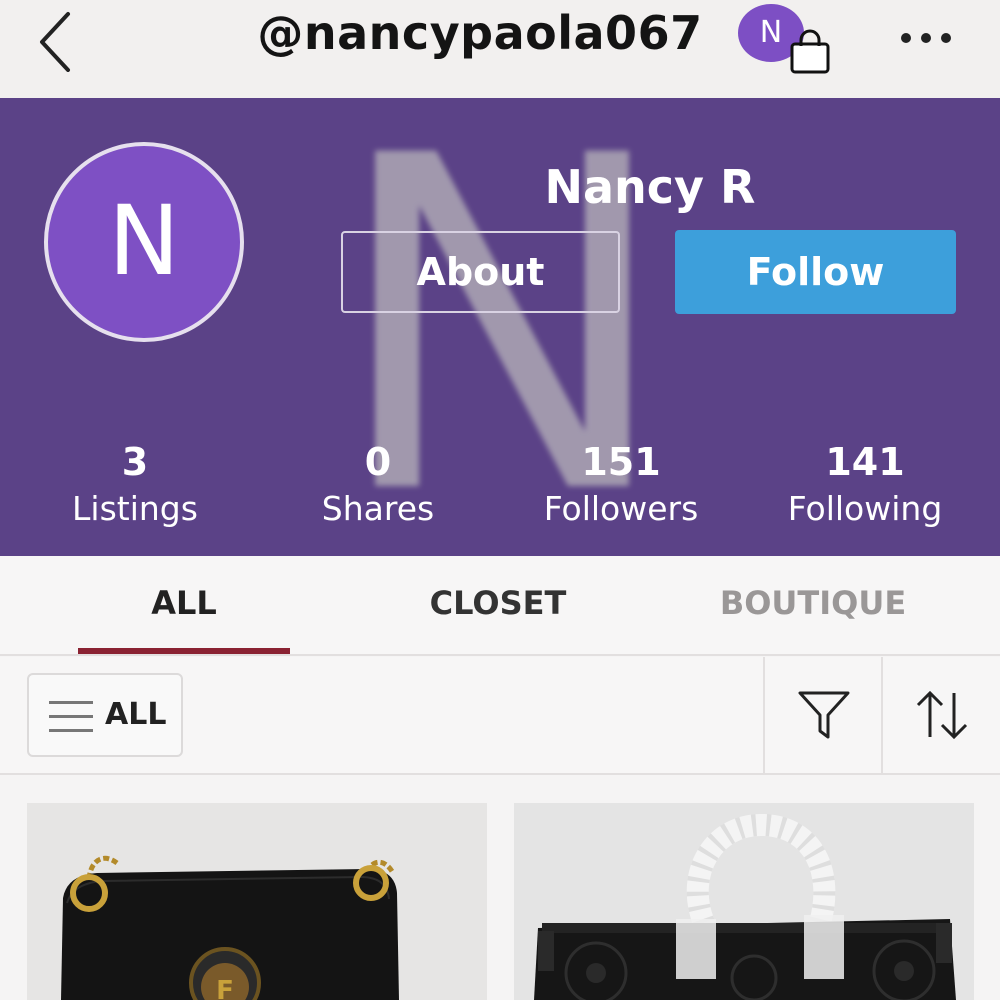  I want to click on follow-button: Follow, so click(815, 272).